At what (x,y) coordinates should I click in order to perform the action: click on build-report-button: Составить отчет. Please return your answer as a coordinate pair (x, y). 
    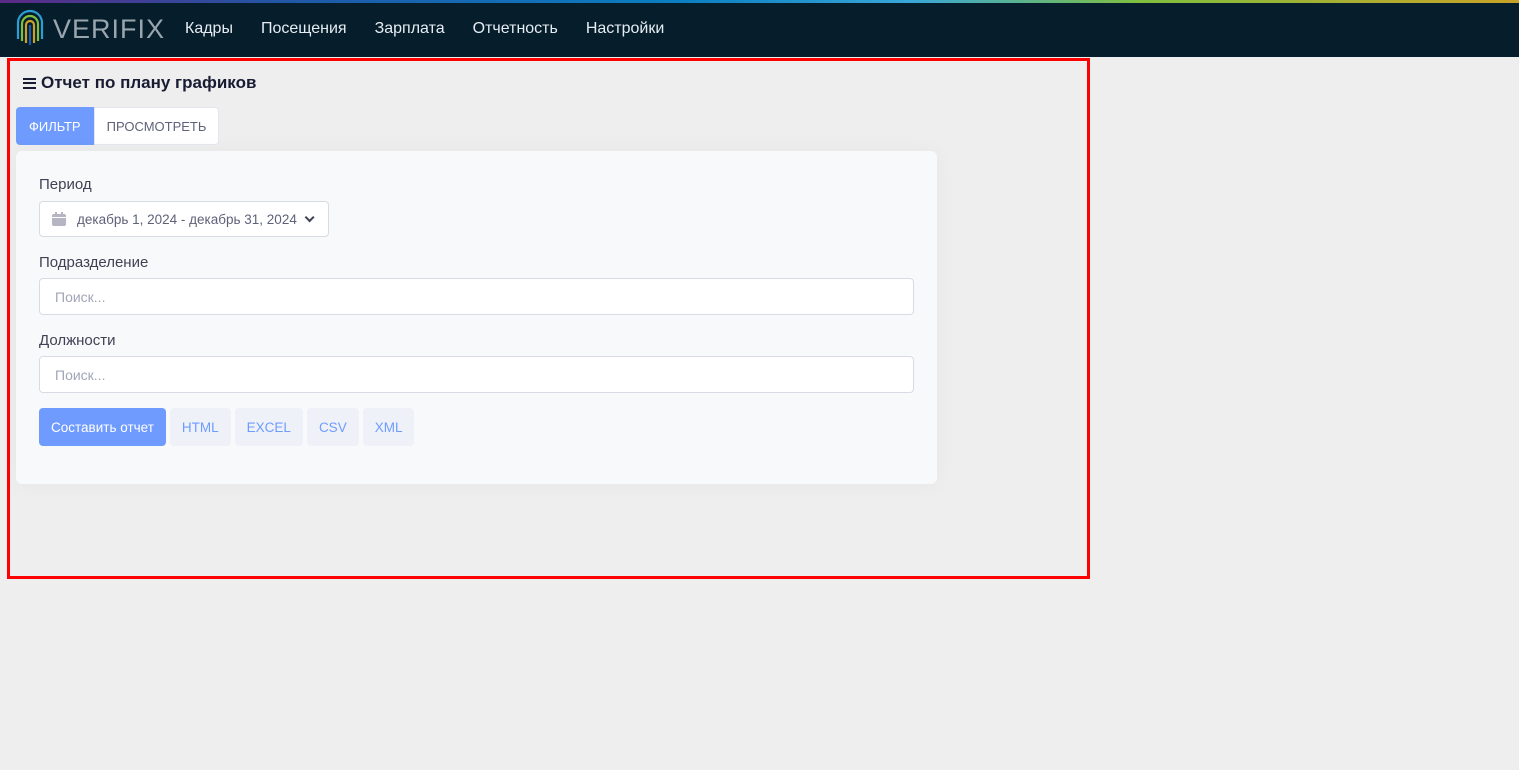
    Looking at the image, I should click on (102, 427).